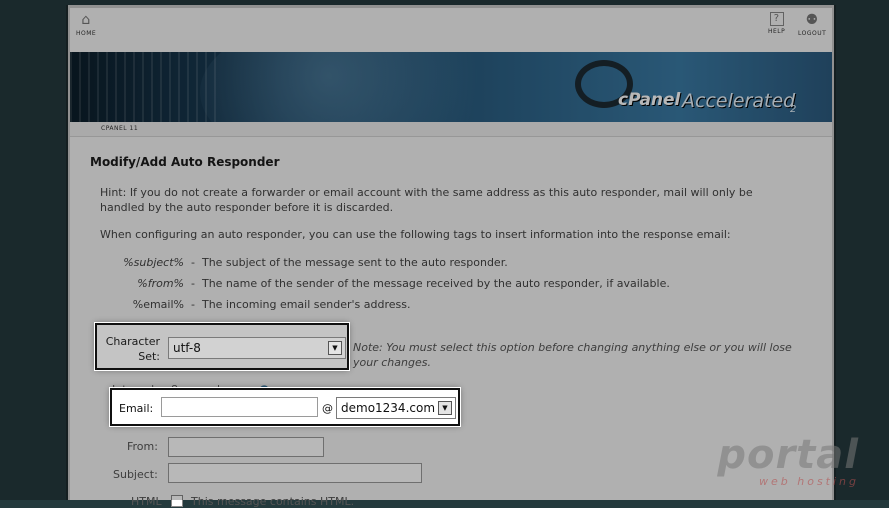  I want to click on cpanel-banner: cPanel Accelerated 2, so click(451, 87).